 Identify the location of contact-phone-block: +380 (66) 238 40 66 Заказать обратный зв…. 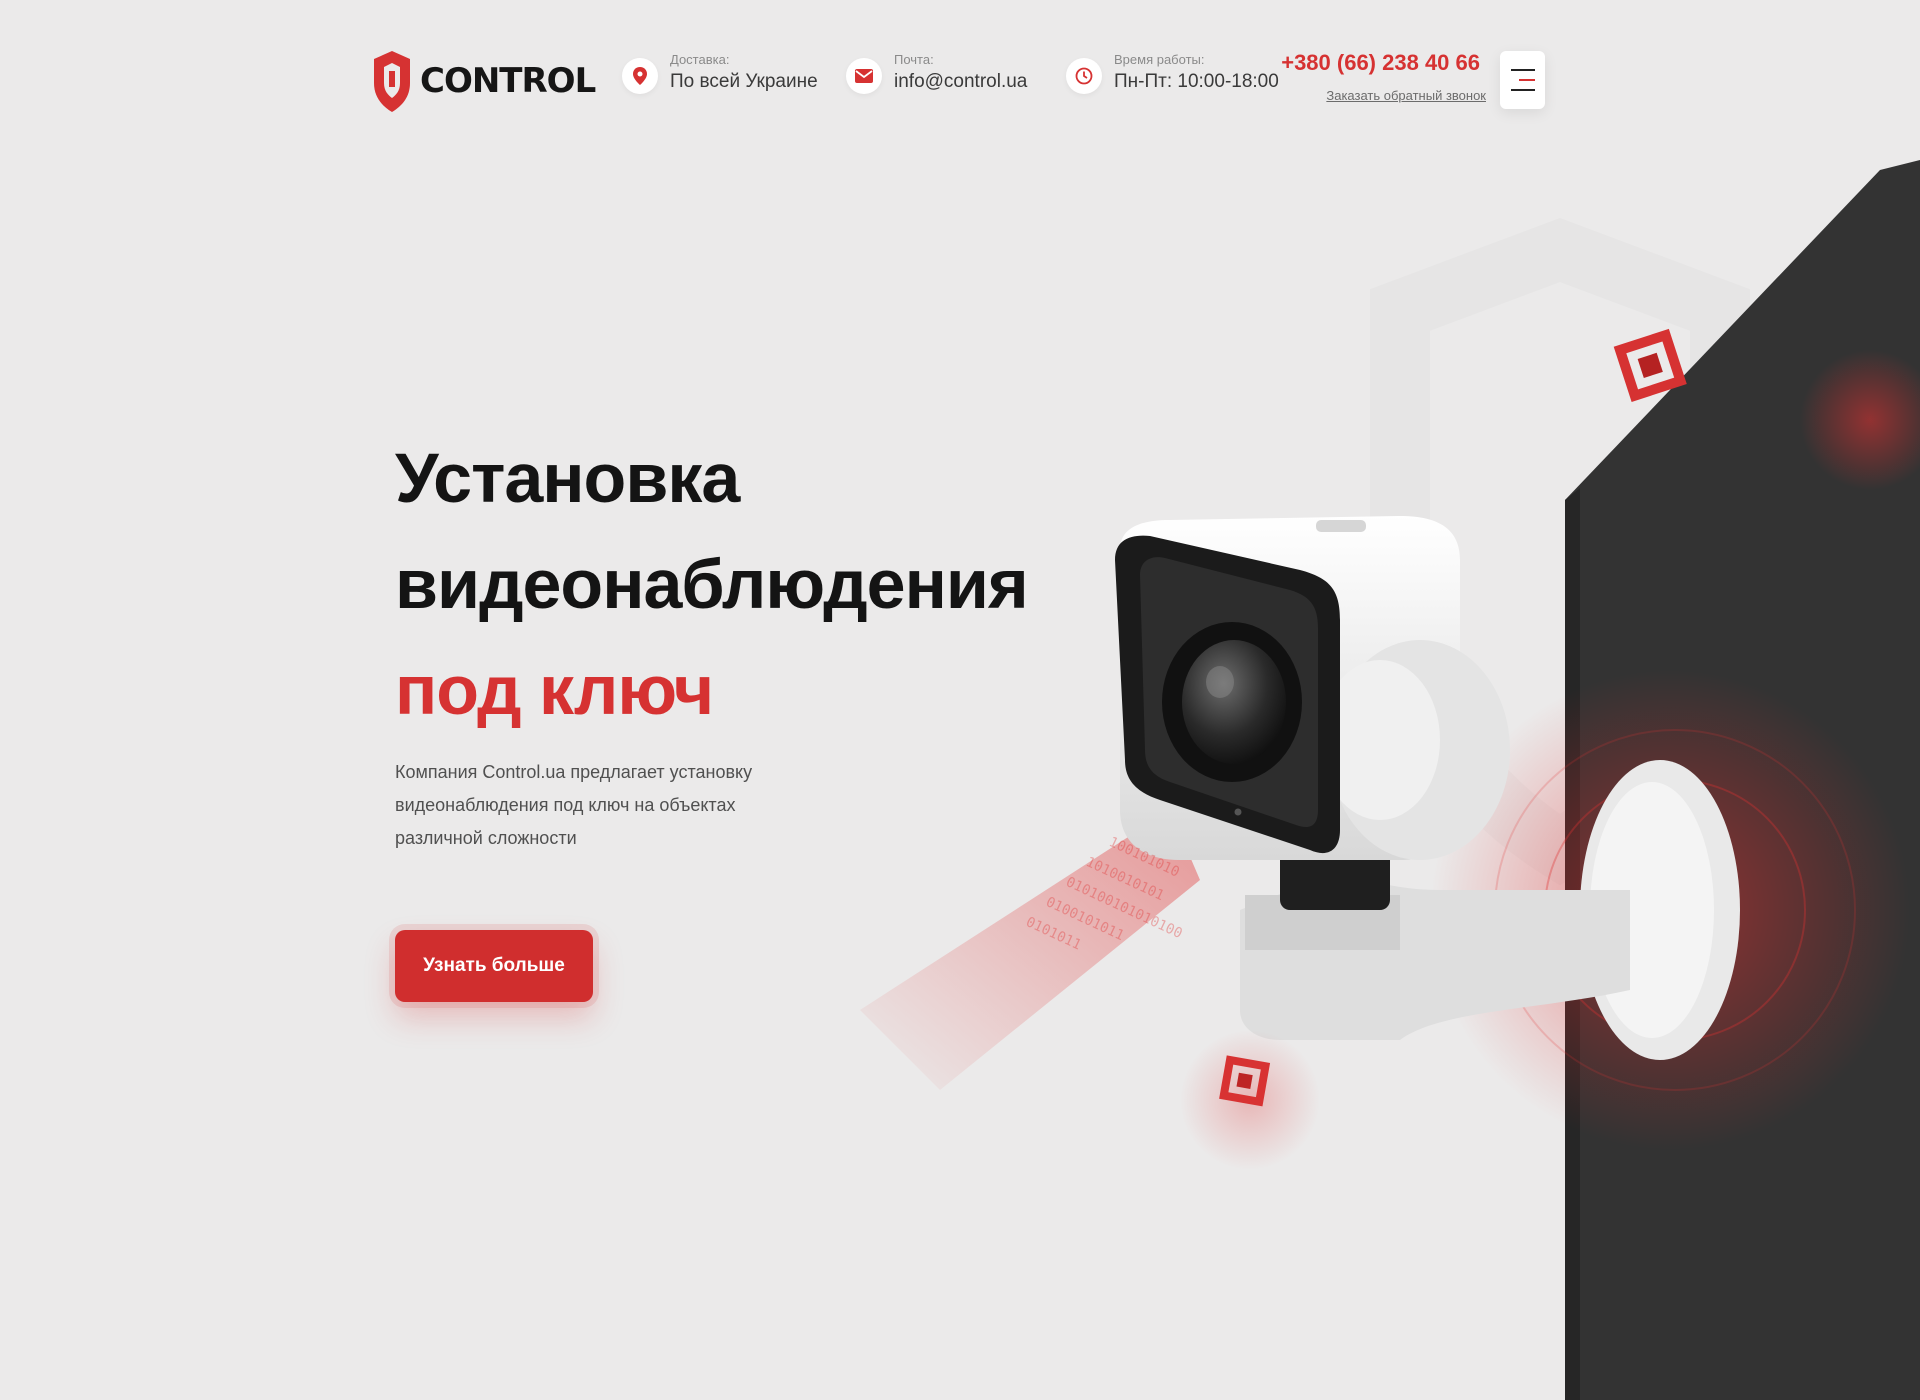
(1383, 77).